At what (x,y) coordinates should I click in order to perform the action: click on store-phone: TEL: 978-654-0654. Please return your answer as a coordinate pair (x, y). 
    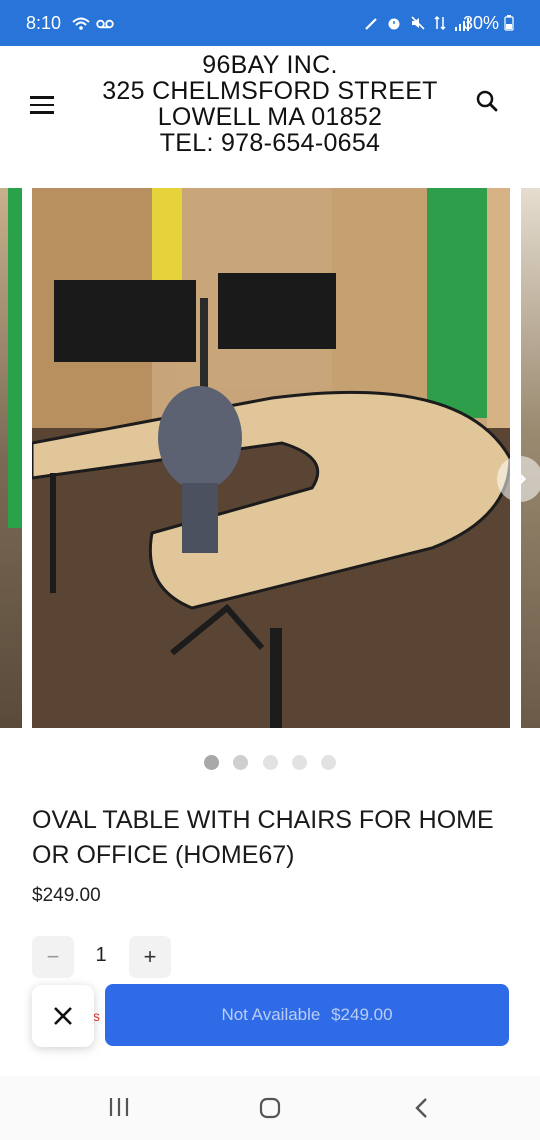
    Looking at the image, I should click on (270, 143).